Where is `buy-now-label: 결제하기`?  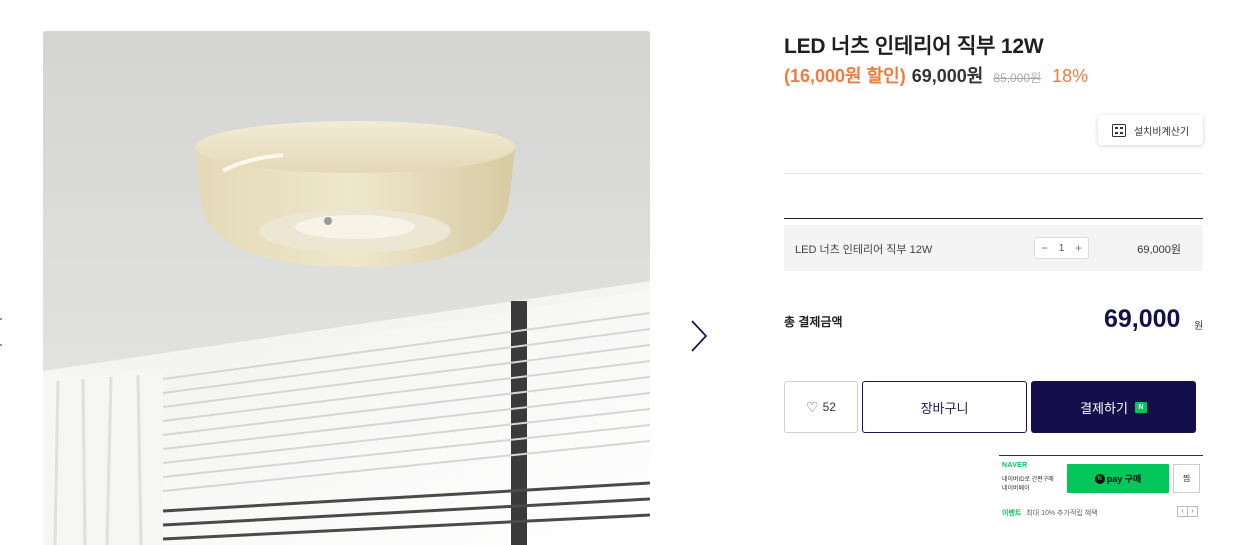
buy-now-label: 결제하기 is located at coordinates (1104, 408).